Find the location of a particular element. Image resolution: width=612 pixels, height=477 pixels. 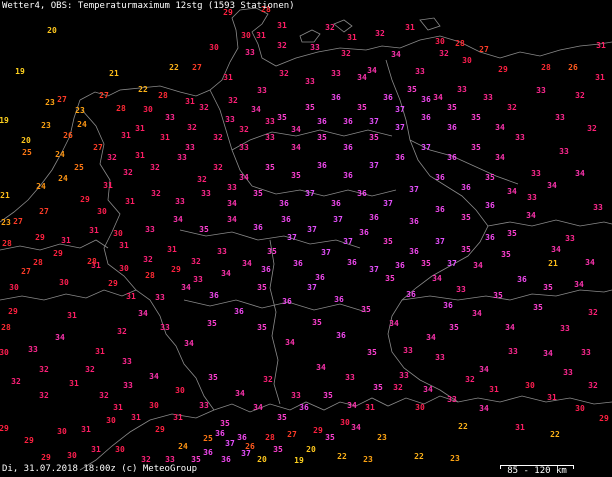

station-value: 27 is located at coordinates (104, 95).